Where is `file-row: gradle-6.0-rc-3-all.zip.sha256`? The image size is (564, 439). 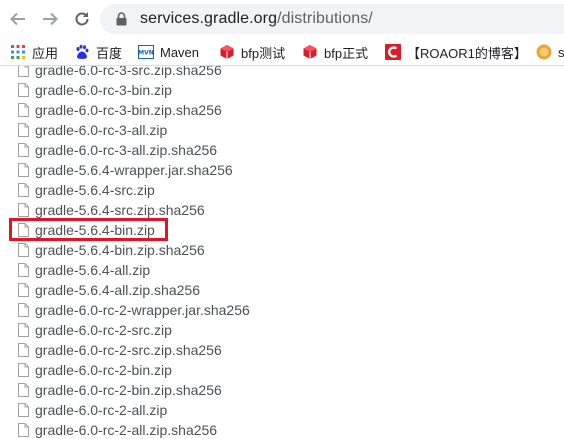
file-row: gradle-6.0-rc-3-all.zip.sha256 is located at coordinates (117, 150).